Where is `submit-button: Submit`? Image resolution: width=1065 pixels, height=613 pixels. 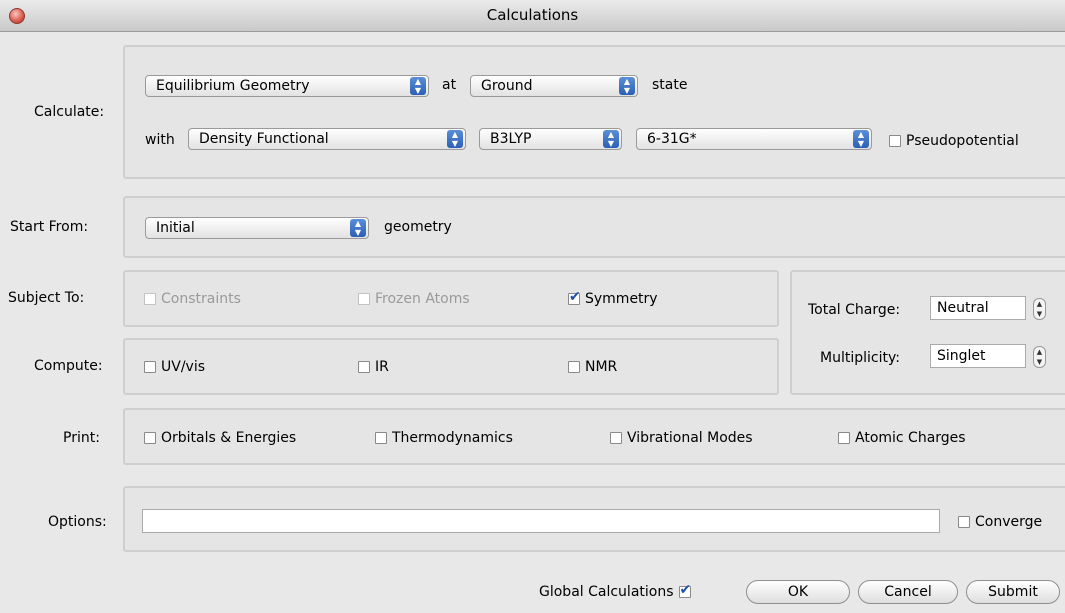 submit-button: Submit is located at coordinates (1013, 592).